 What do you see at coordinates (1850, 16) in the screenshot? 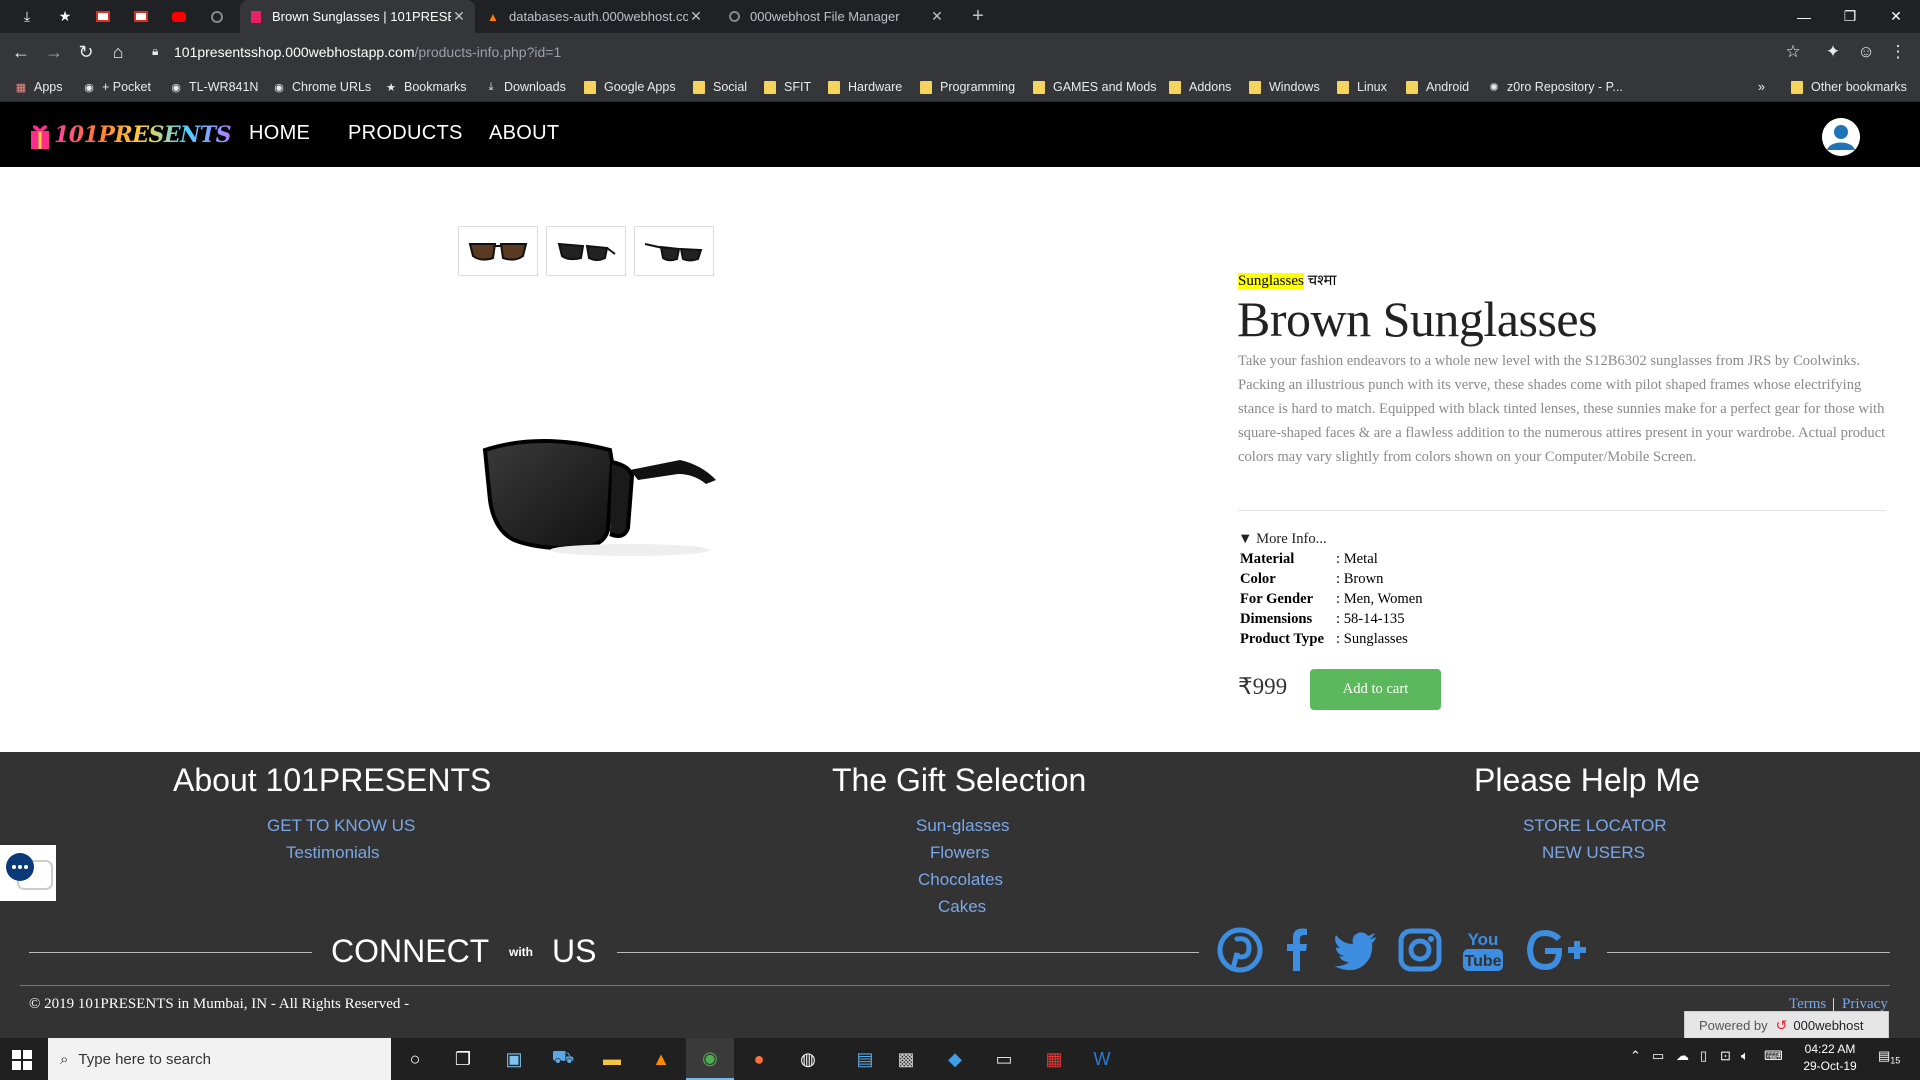
I see `restore-icon: ❐` at bounding box center [1850, 16].